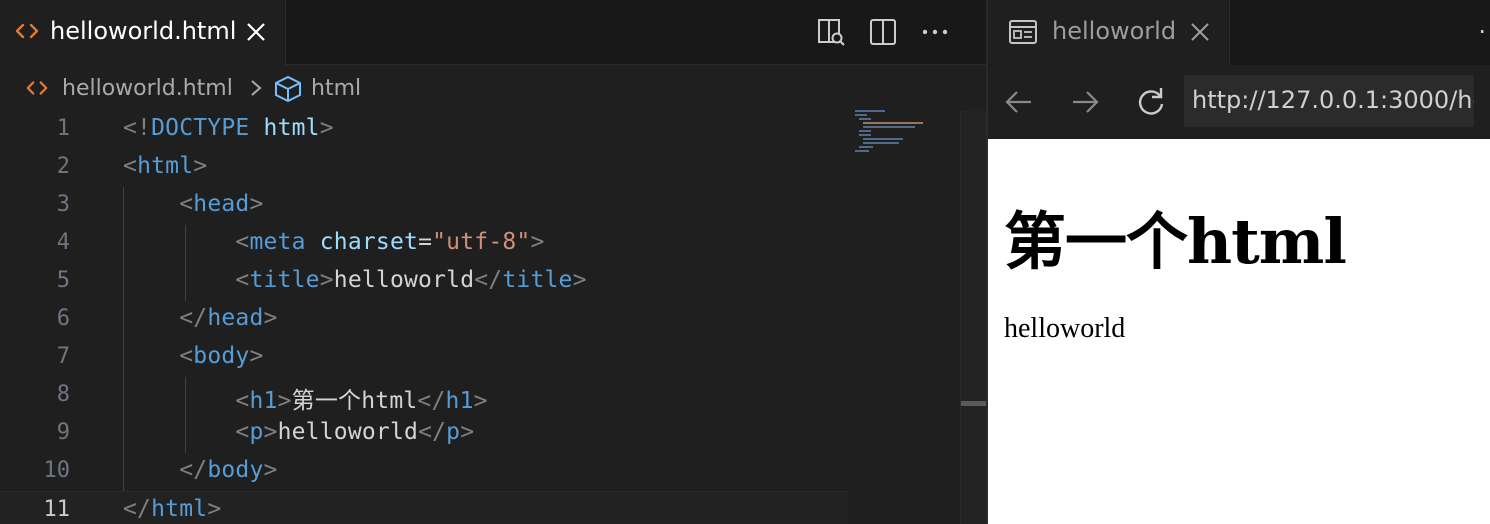 The height and width of the screenshot is (524, 1490). I want to click on code-line: 6 </head>, so click(424, 320).